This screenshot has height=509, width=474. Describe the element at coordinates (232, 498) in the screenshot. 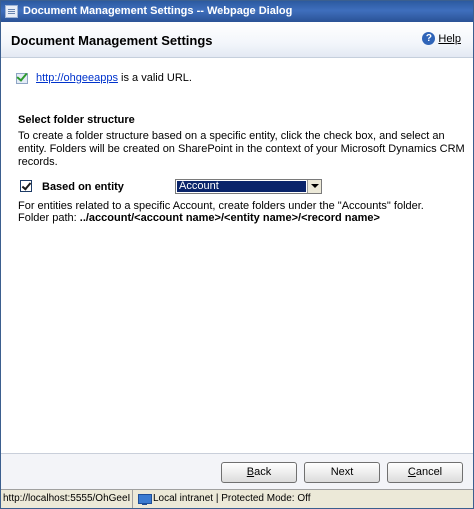

I see `status-zone: Local intranet | Protected Mode: Off` at that location.